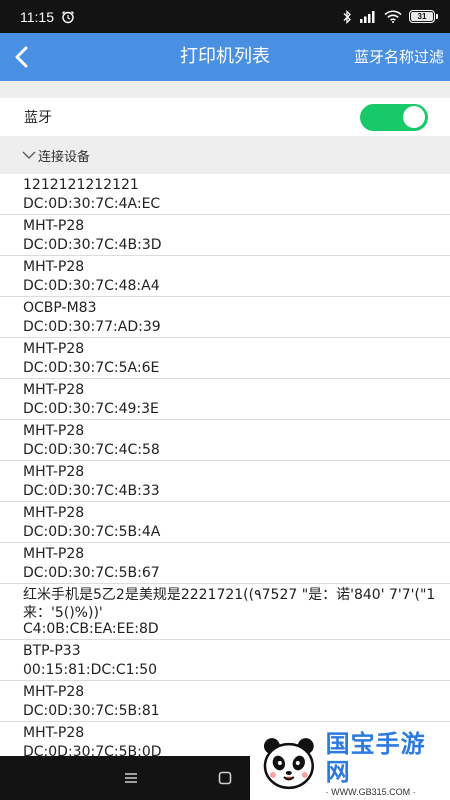 This screenshot has width=450, height=800. I want to click on device-item: 1212121212121 DC:0D:30:7C:4A:EC, so click(225, 194).